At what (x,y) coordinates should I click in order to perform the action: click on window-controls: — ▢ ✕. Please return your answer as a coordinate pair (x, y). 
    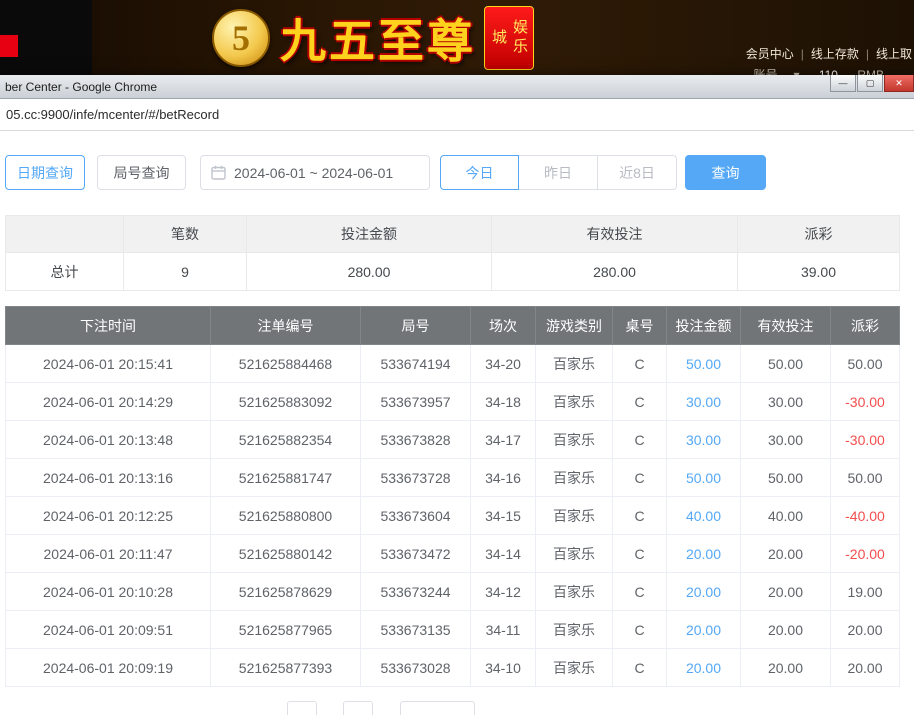
    Looking at the image, I should click on (871, 83).